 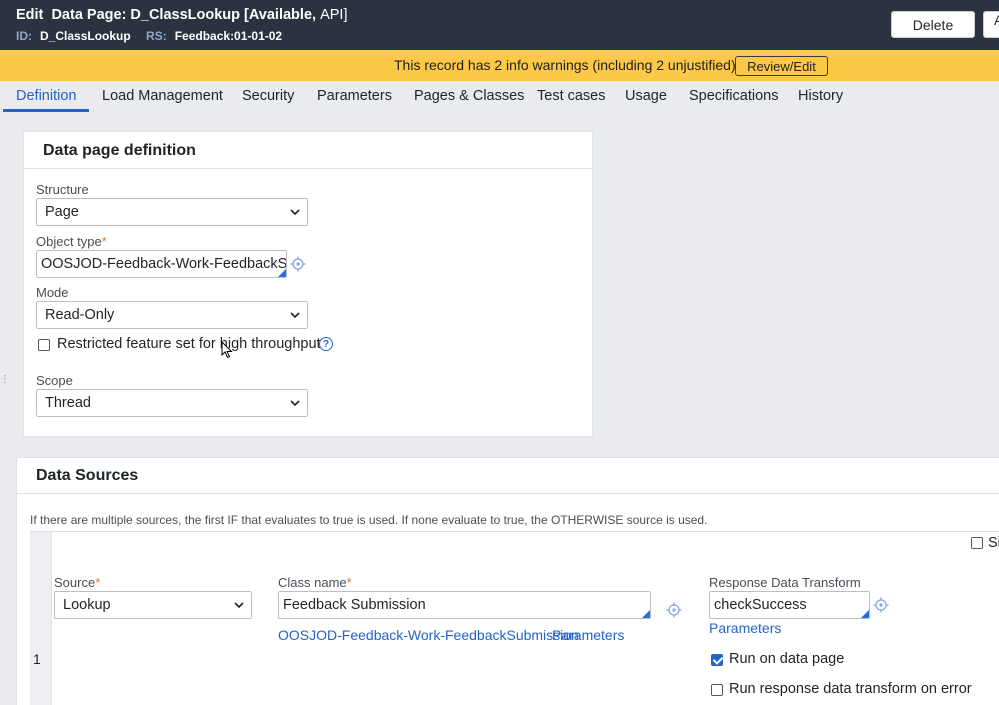 What do you see at coordinates (977, 543) in the screenshot?
I see `simulate-checkbox` at bounding box center [977, 543].